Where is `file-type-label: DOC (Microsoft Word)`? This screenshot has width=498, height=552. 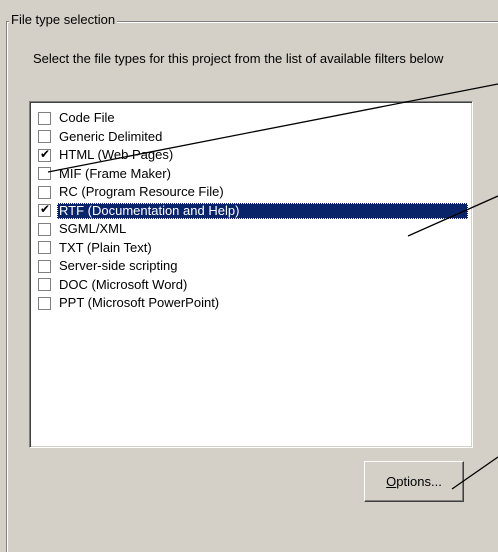
file-type-label: DOC (Microsoft Word) is located at coordinates (123, 284).